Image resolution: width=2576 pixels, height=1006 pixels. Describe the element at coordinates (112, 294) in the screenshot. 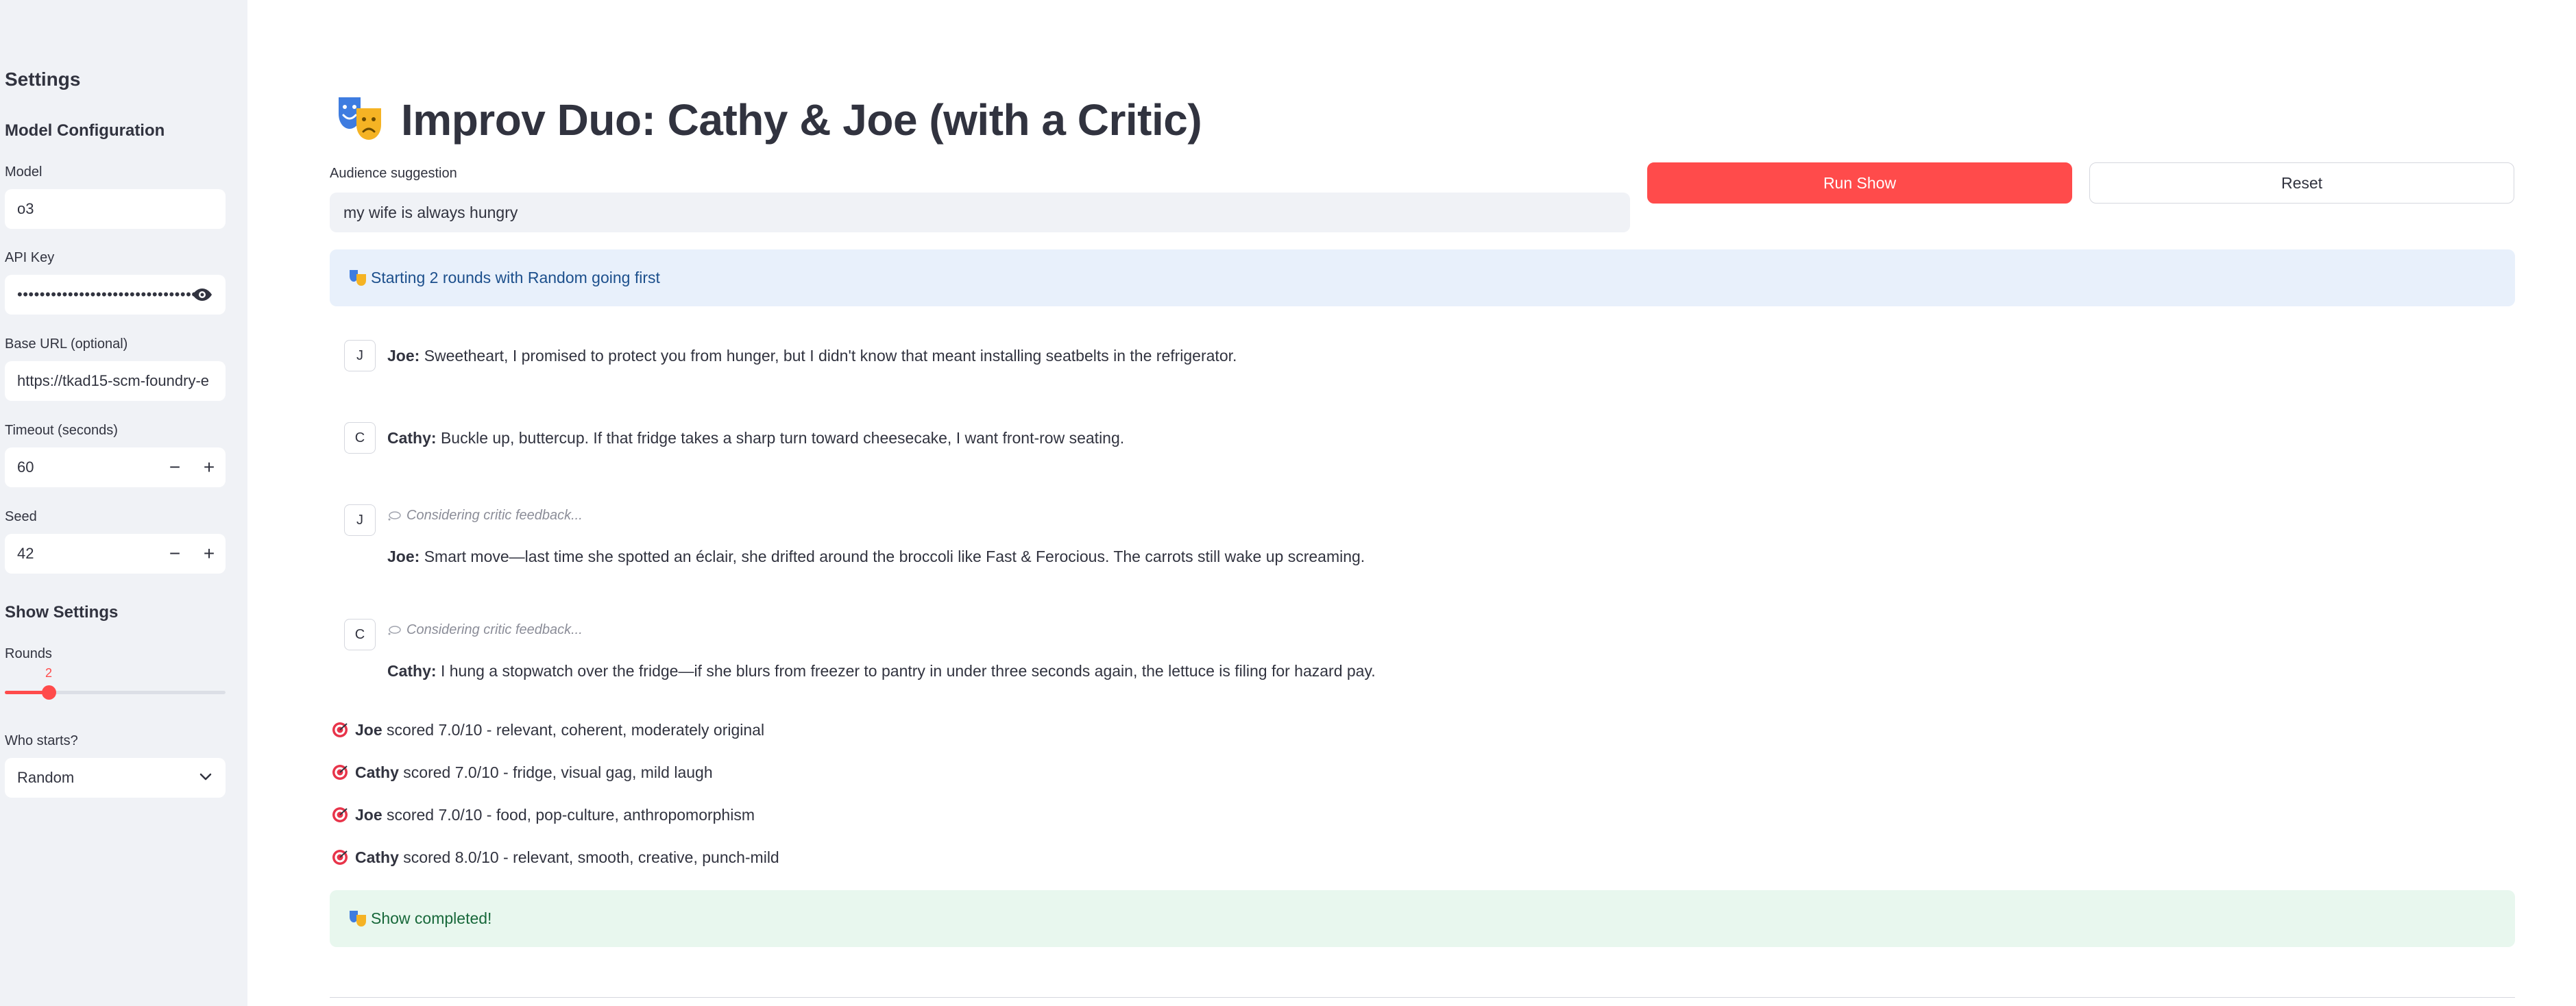

I see `api-key-value: ••••••••••••••••••••••••••••••••••` at that location.